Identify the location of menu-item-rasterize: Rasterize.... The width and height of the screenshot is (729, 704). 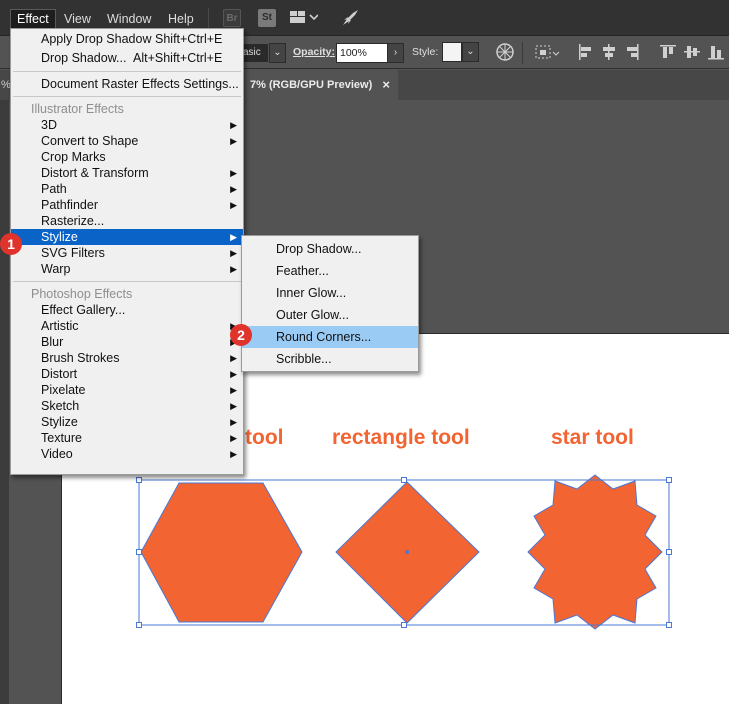
(127, 221).